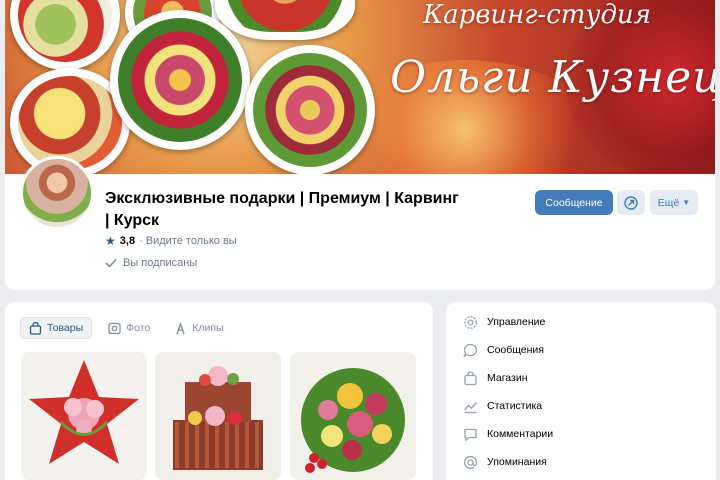 This screenshot has height=480, width=720. I want to click on cover-script-line1: Карвинг-студия, so click(537, 15).